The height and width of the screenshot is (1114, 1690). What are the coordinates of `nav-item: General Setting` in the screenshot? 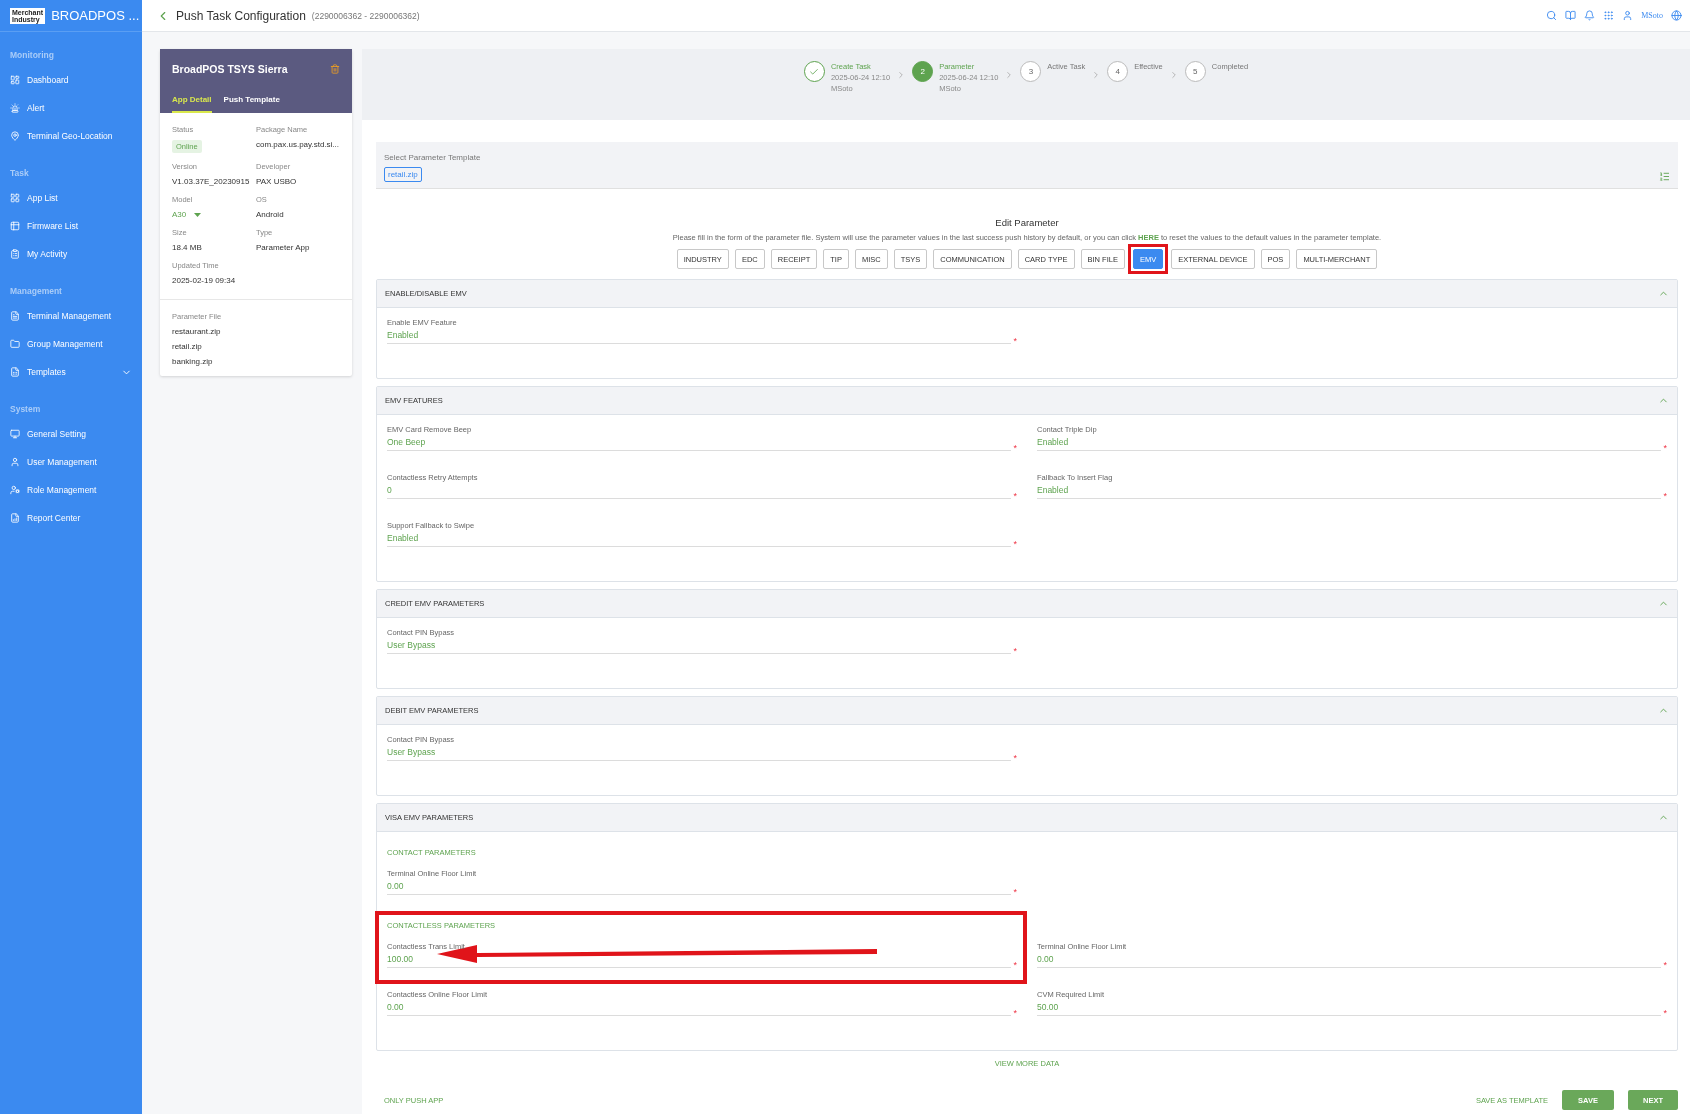 It's located at (71, 434).